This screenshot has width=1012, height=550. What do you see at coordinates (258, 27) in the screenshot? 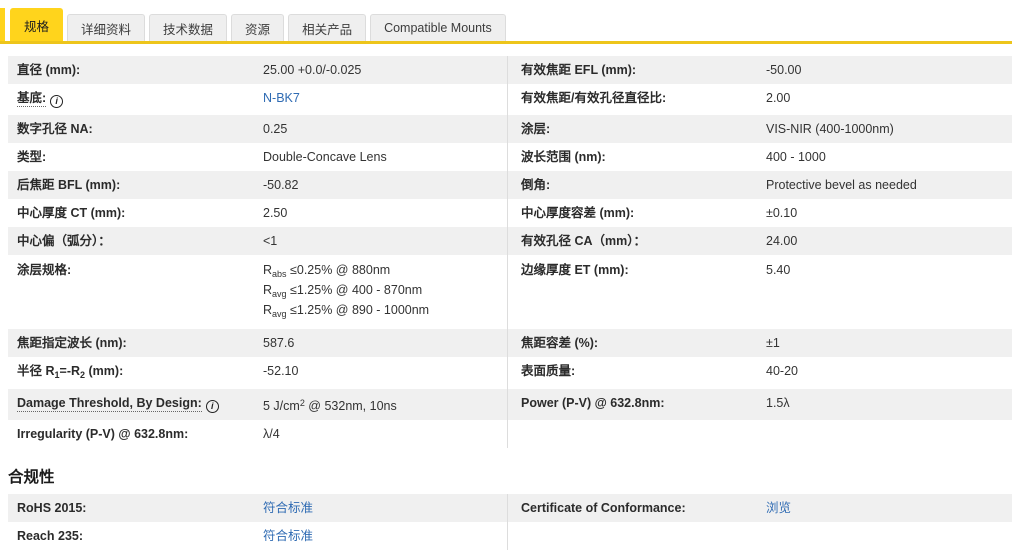
I see `tab-resources: 资源` at bounding box center [258, 27].